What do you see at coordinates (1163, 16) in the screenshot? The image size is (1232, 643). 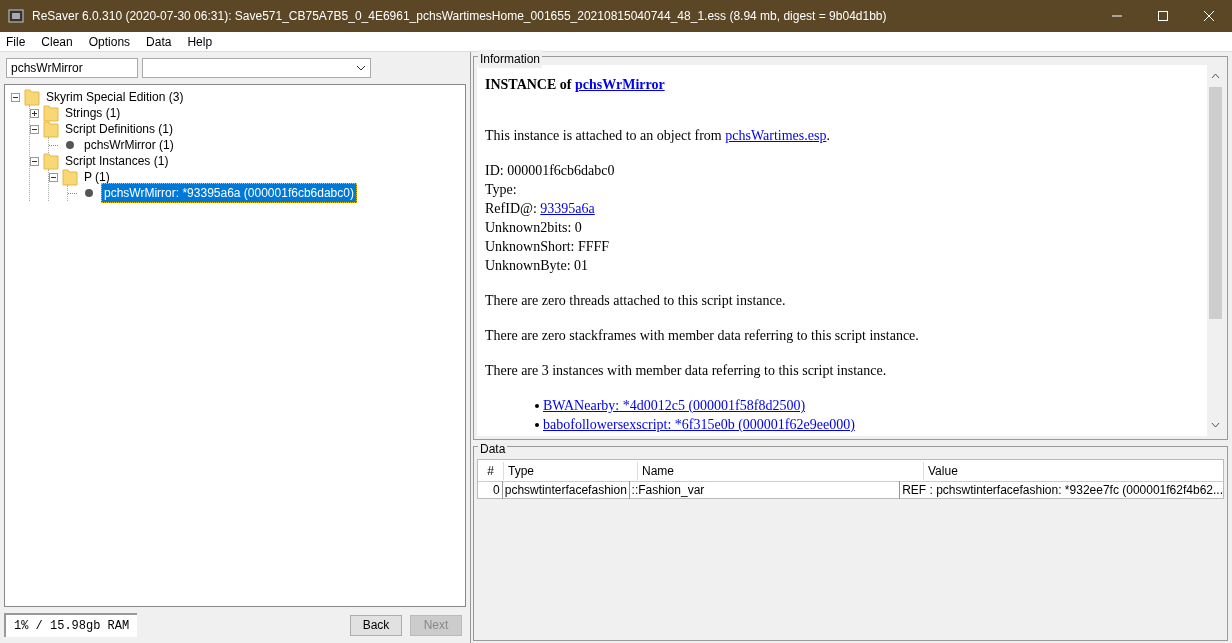 I see `maximize-icon` at bounding box center [1163, 16].